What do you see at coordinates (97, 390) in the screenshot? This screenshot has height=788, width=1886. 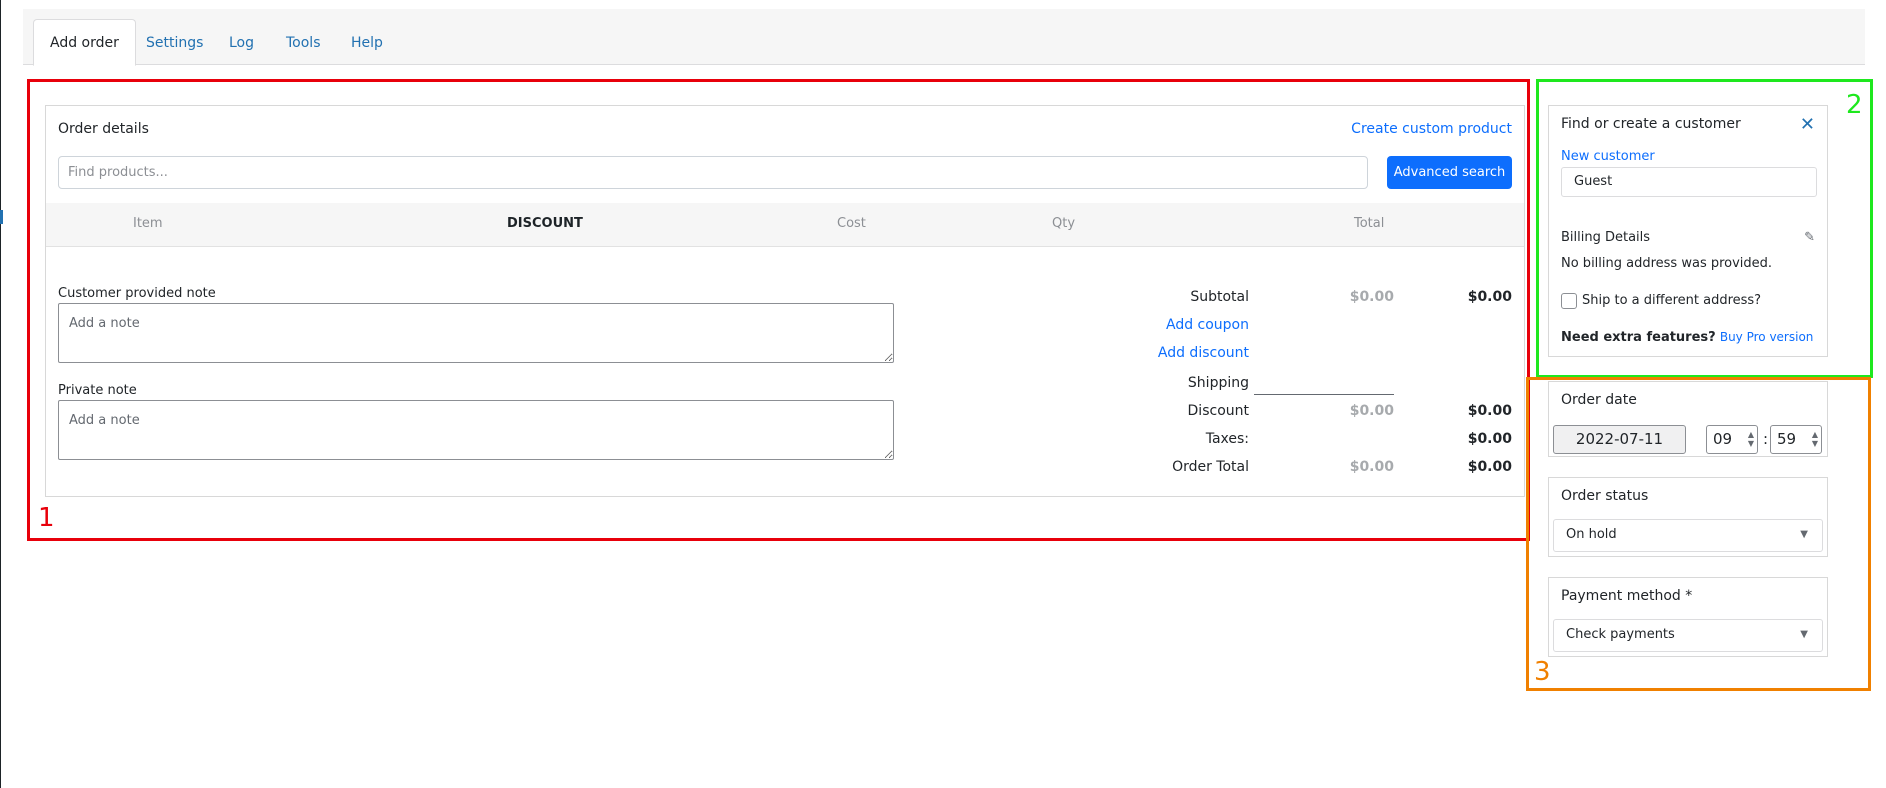 I see `private-note-label: Private note` at bounding box center [97, 390].